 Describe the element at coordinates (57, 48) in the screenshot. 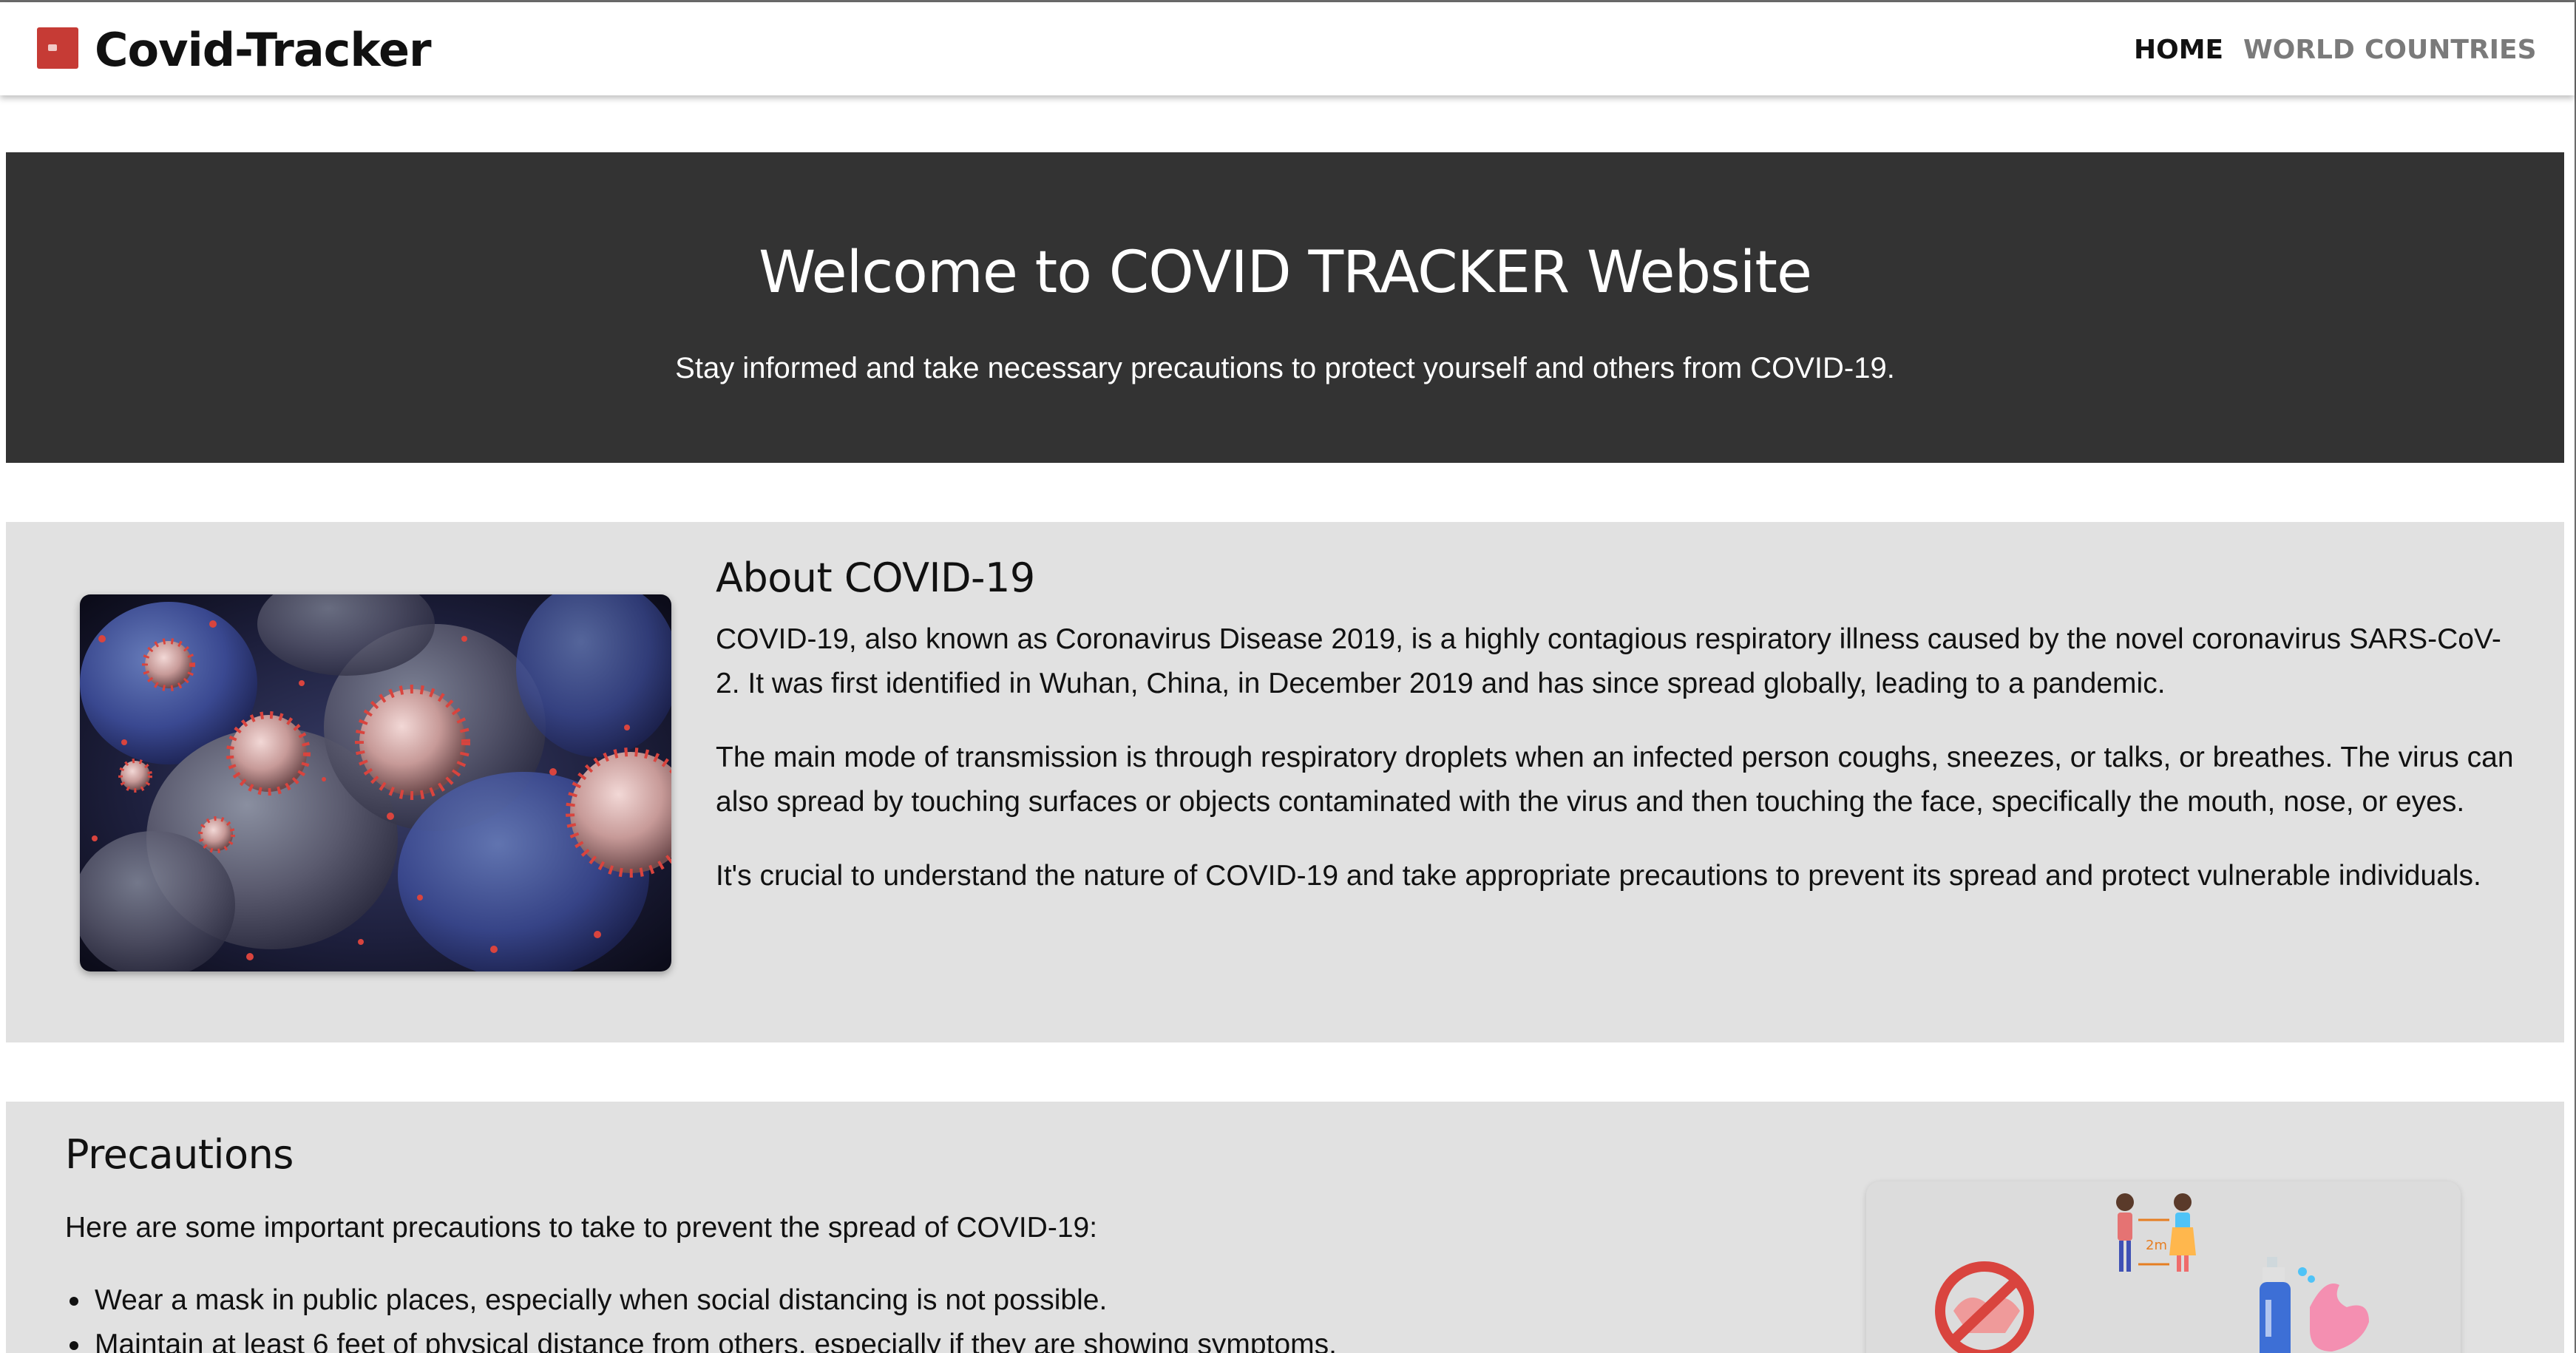

I see `covid-tracker-logo-icon` at that location.